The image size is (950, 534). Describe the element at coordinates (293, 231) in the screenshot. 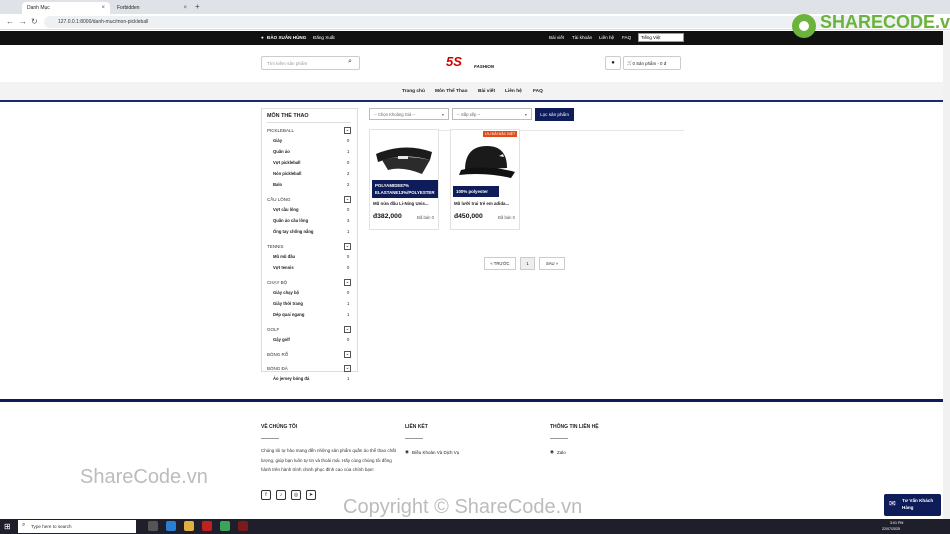

I see `sidebar-subcategory: Ống tay chống nắng` at that location.